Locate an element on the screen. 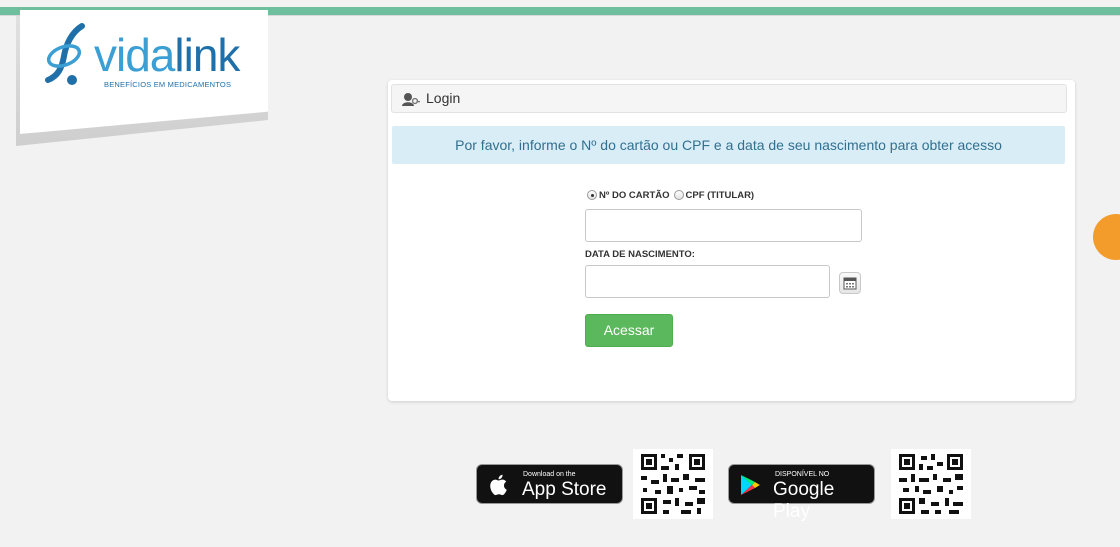 The height and width of the screenshot is (547, 1120). calendar-button is located at coordinates (850, 283).